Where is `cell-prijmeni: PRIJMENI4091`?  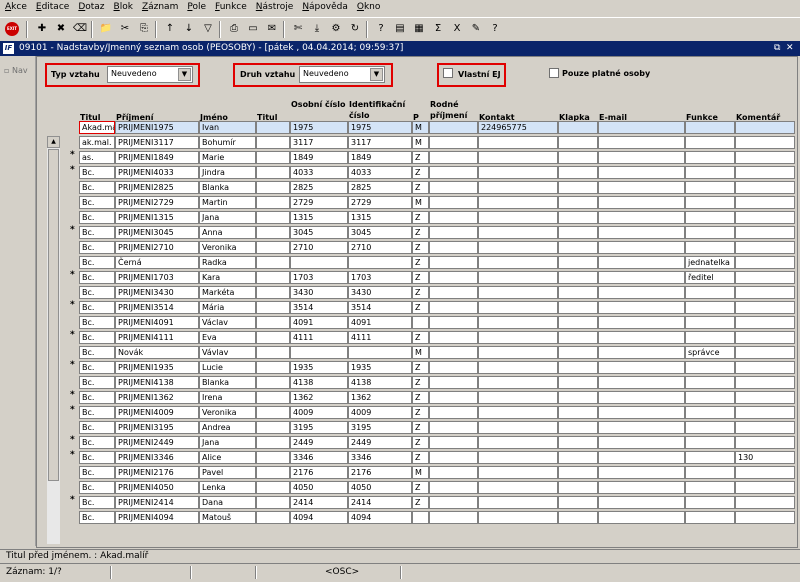 cell-prijmeni: PRIJMENI4091 is located at coordinates (157, 322).